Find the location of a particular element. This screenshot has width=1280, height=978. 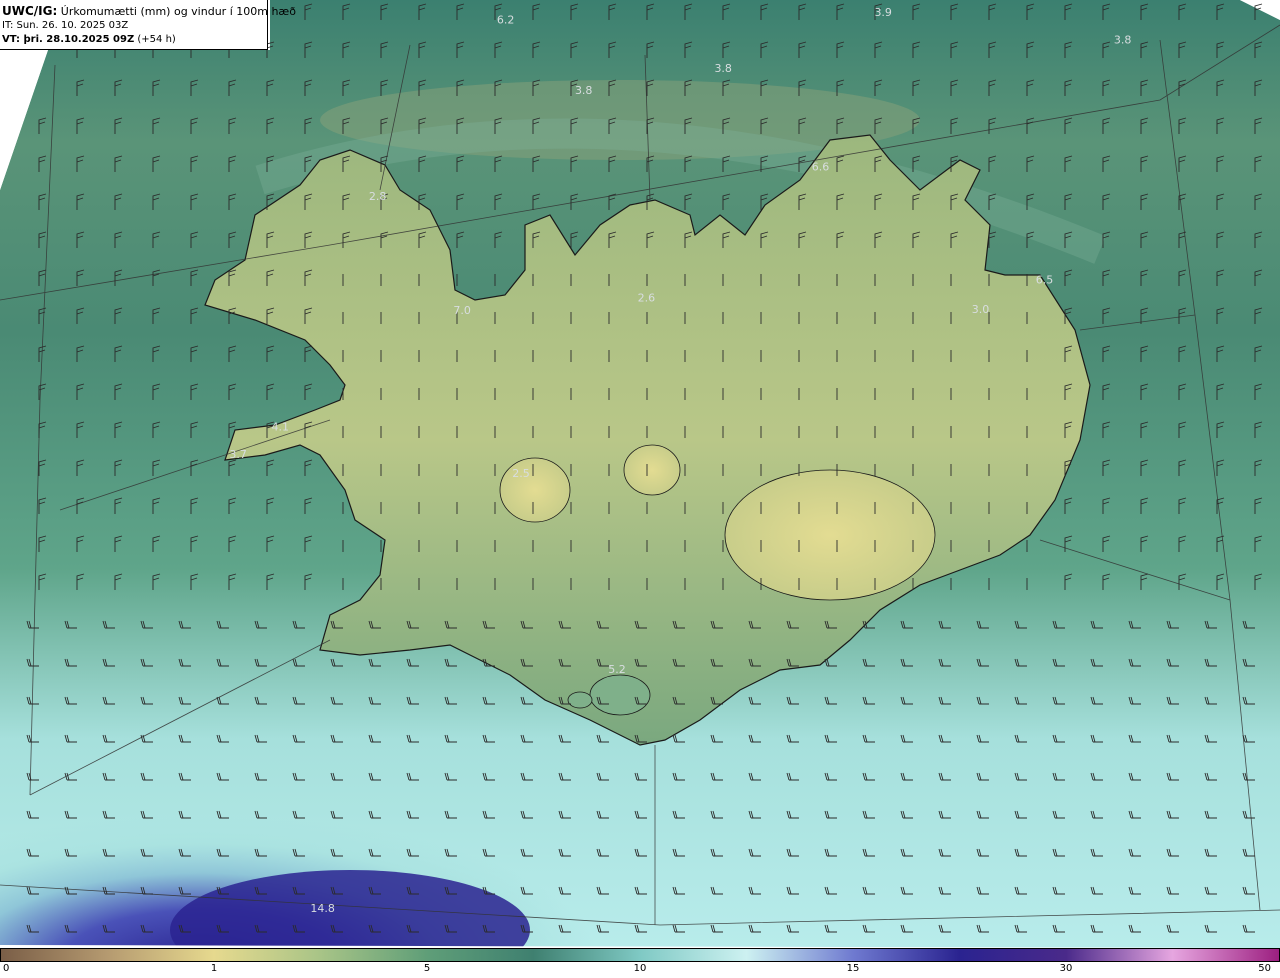

precip-value-label: 2.5 is located at coordinates (521, 473).